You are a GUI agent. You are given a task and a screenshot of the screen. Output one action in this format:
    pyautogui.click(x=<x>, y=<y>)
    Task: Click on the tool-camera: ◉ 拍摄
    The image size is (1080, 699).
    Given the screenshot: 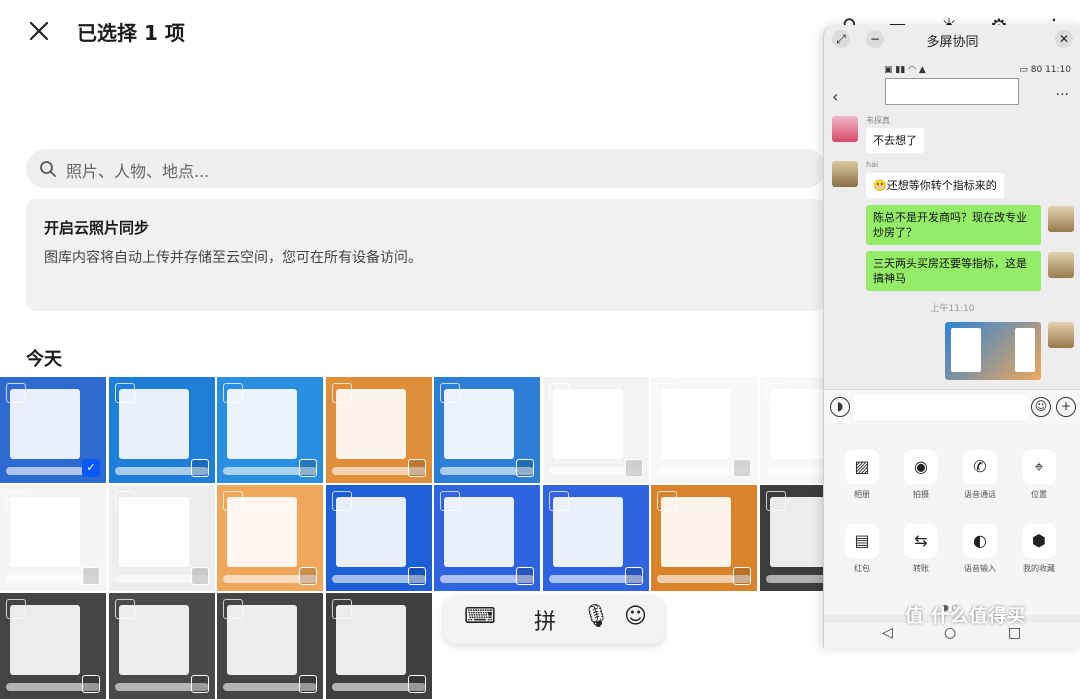 What is the action you would take?
    pyautogui.click(x=921, y=475)
    